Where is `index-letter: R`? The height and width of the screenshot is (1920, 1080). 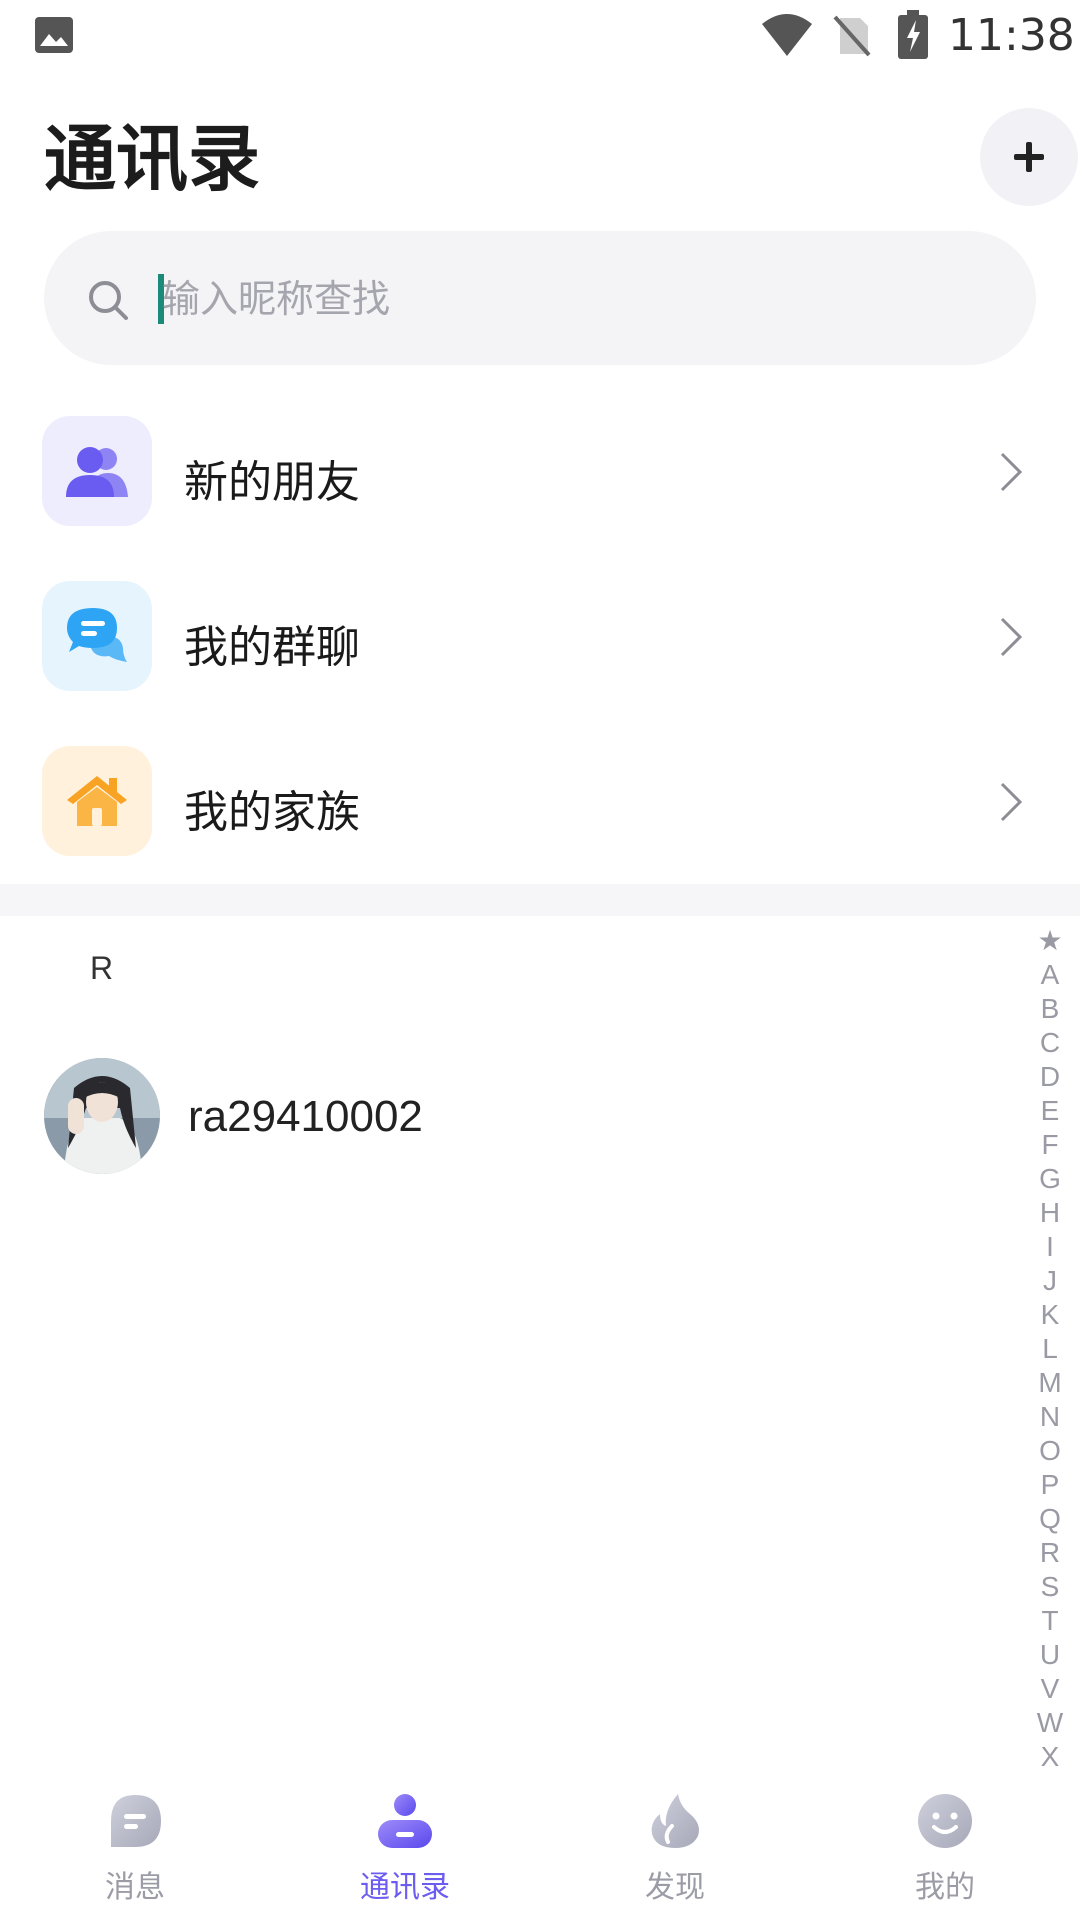 index-letter: R is located at coordinates (1050, 1553).